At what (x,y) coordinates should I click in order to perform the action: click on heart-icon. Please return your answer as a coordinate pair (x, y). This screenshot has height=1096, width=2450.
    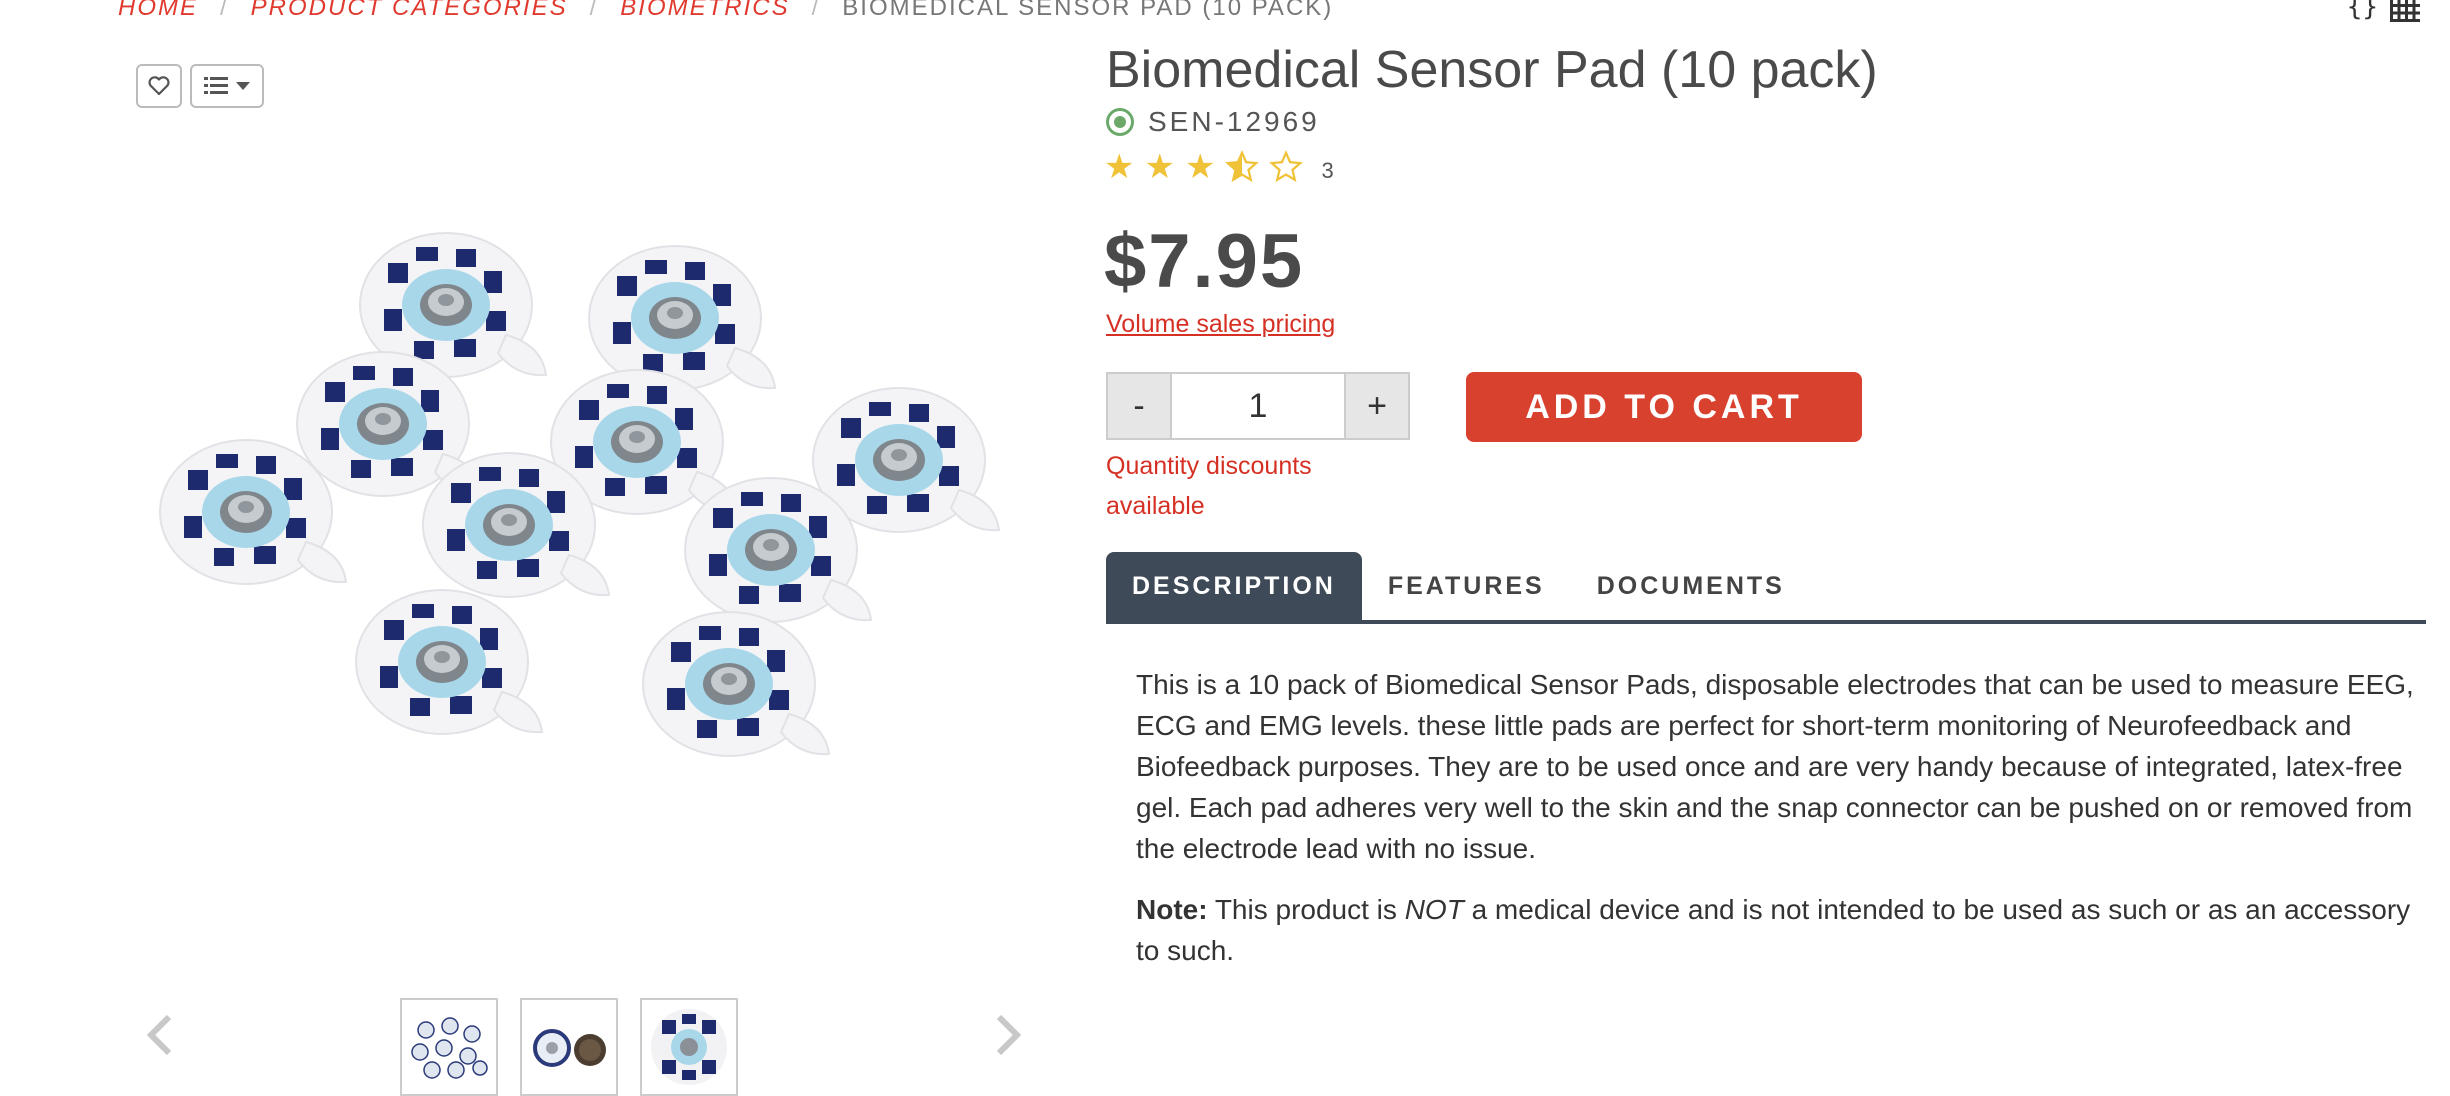
    Looking at the image, I should click on (159, 86).